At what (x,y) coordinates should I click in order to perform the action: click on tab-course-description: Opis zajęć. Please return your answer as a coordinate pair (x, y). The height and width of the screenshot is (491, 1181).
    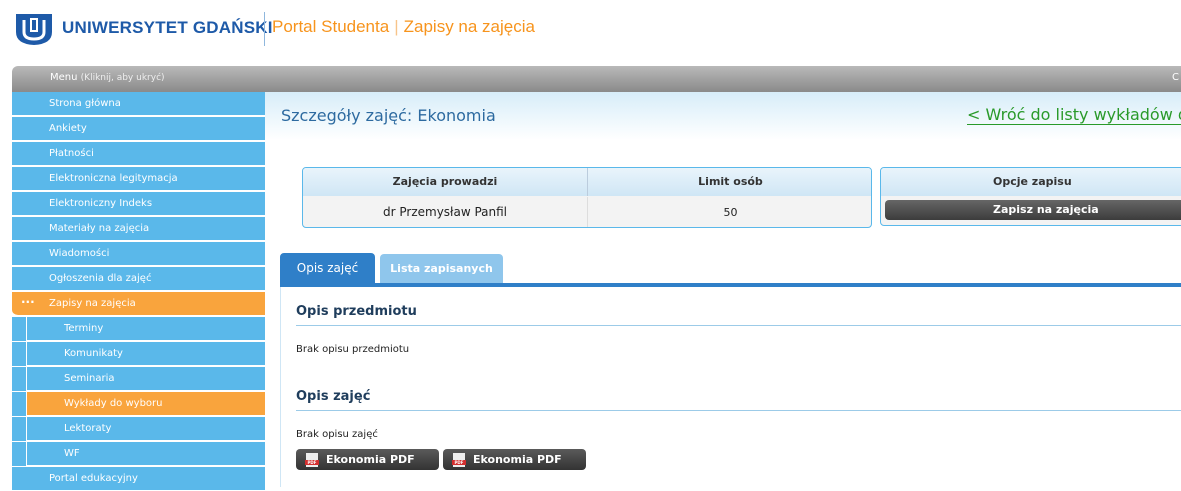
    Looking at the image, I should click on (327, 268).